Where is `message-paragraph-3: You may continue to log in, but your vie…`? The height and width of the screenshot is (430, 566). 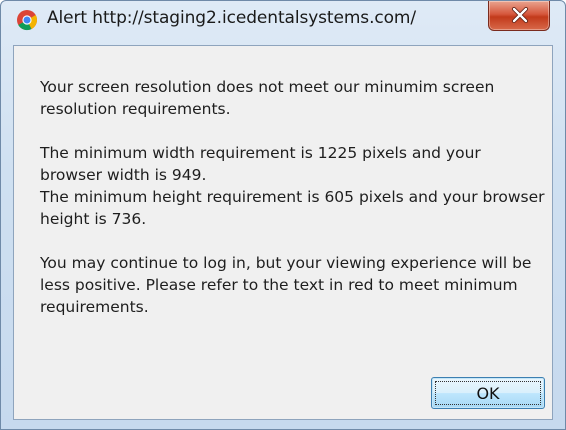 message-paragraph-3: You may continue to log in, but your vie… is located at coordinates (286, 285).